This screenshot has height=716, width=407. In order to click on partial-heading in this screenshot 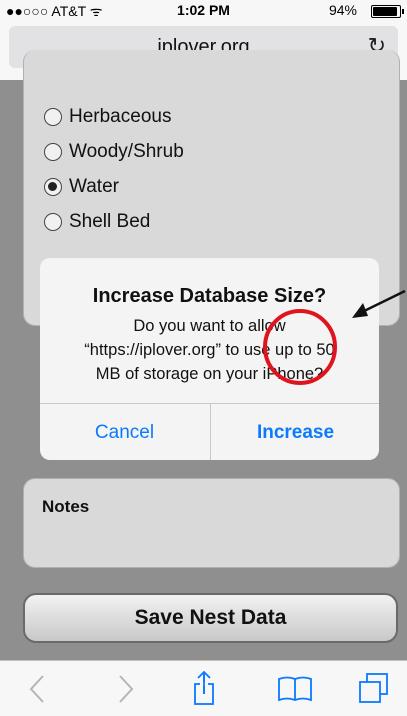, I will do `click(48, 54)`.